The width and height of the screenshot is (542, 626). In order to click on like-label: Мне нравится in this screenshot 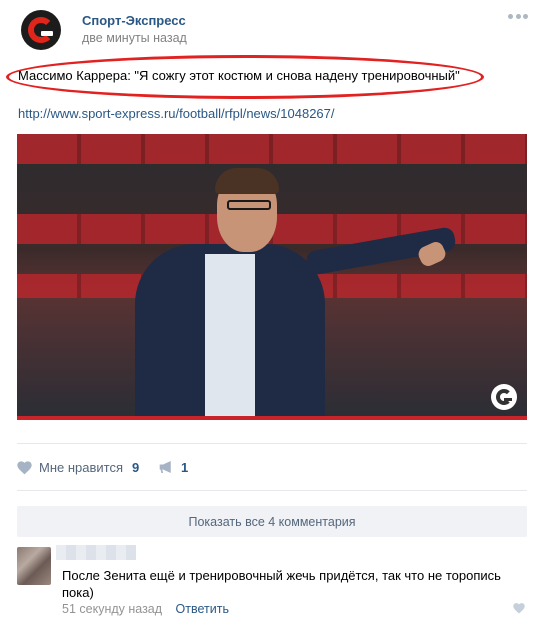, I will do `click(81, 467)`.